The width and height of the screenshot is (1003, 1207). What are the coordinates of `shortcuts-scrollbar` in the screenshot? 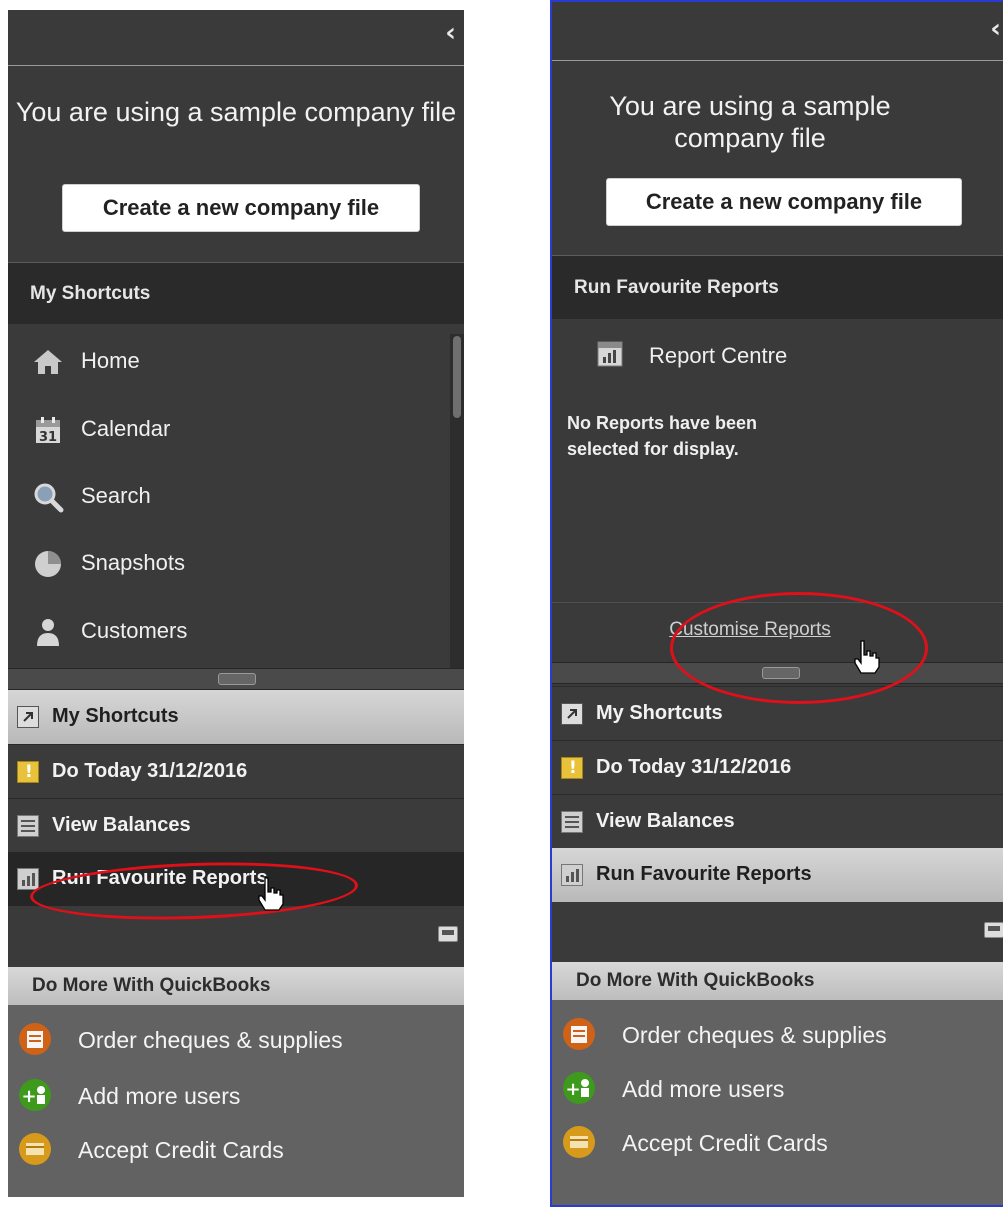 It's located at (457, 502).